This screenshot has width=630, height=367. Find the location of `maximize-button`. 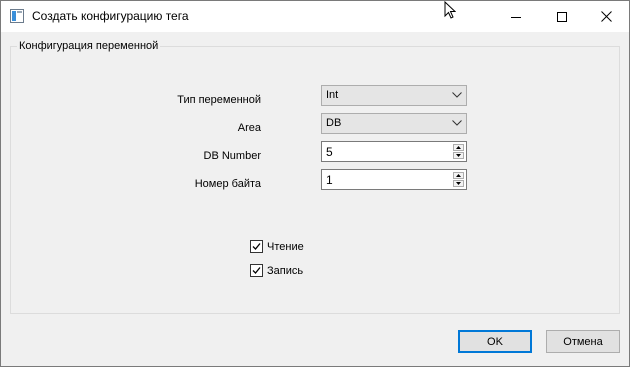

maximize-button is located at coordinates (562, 16).